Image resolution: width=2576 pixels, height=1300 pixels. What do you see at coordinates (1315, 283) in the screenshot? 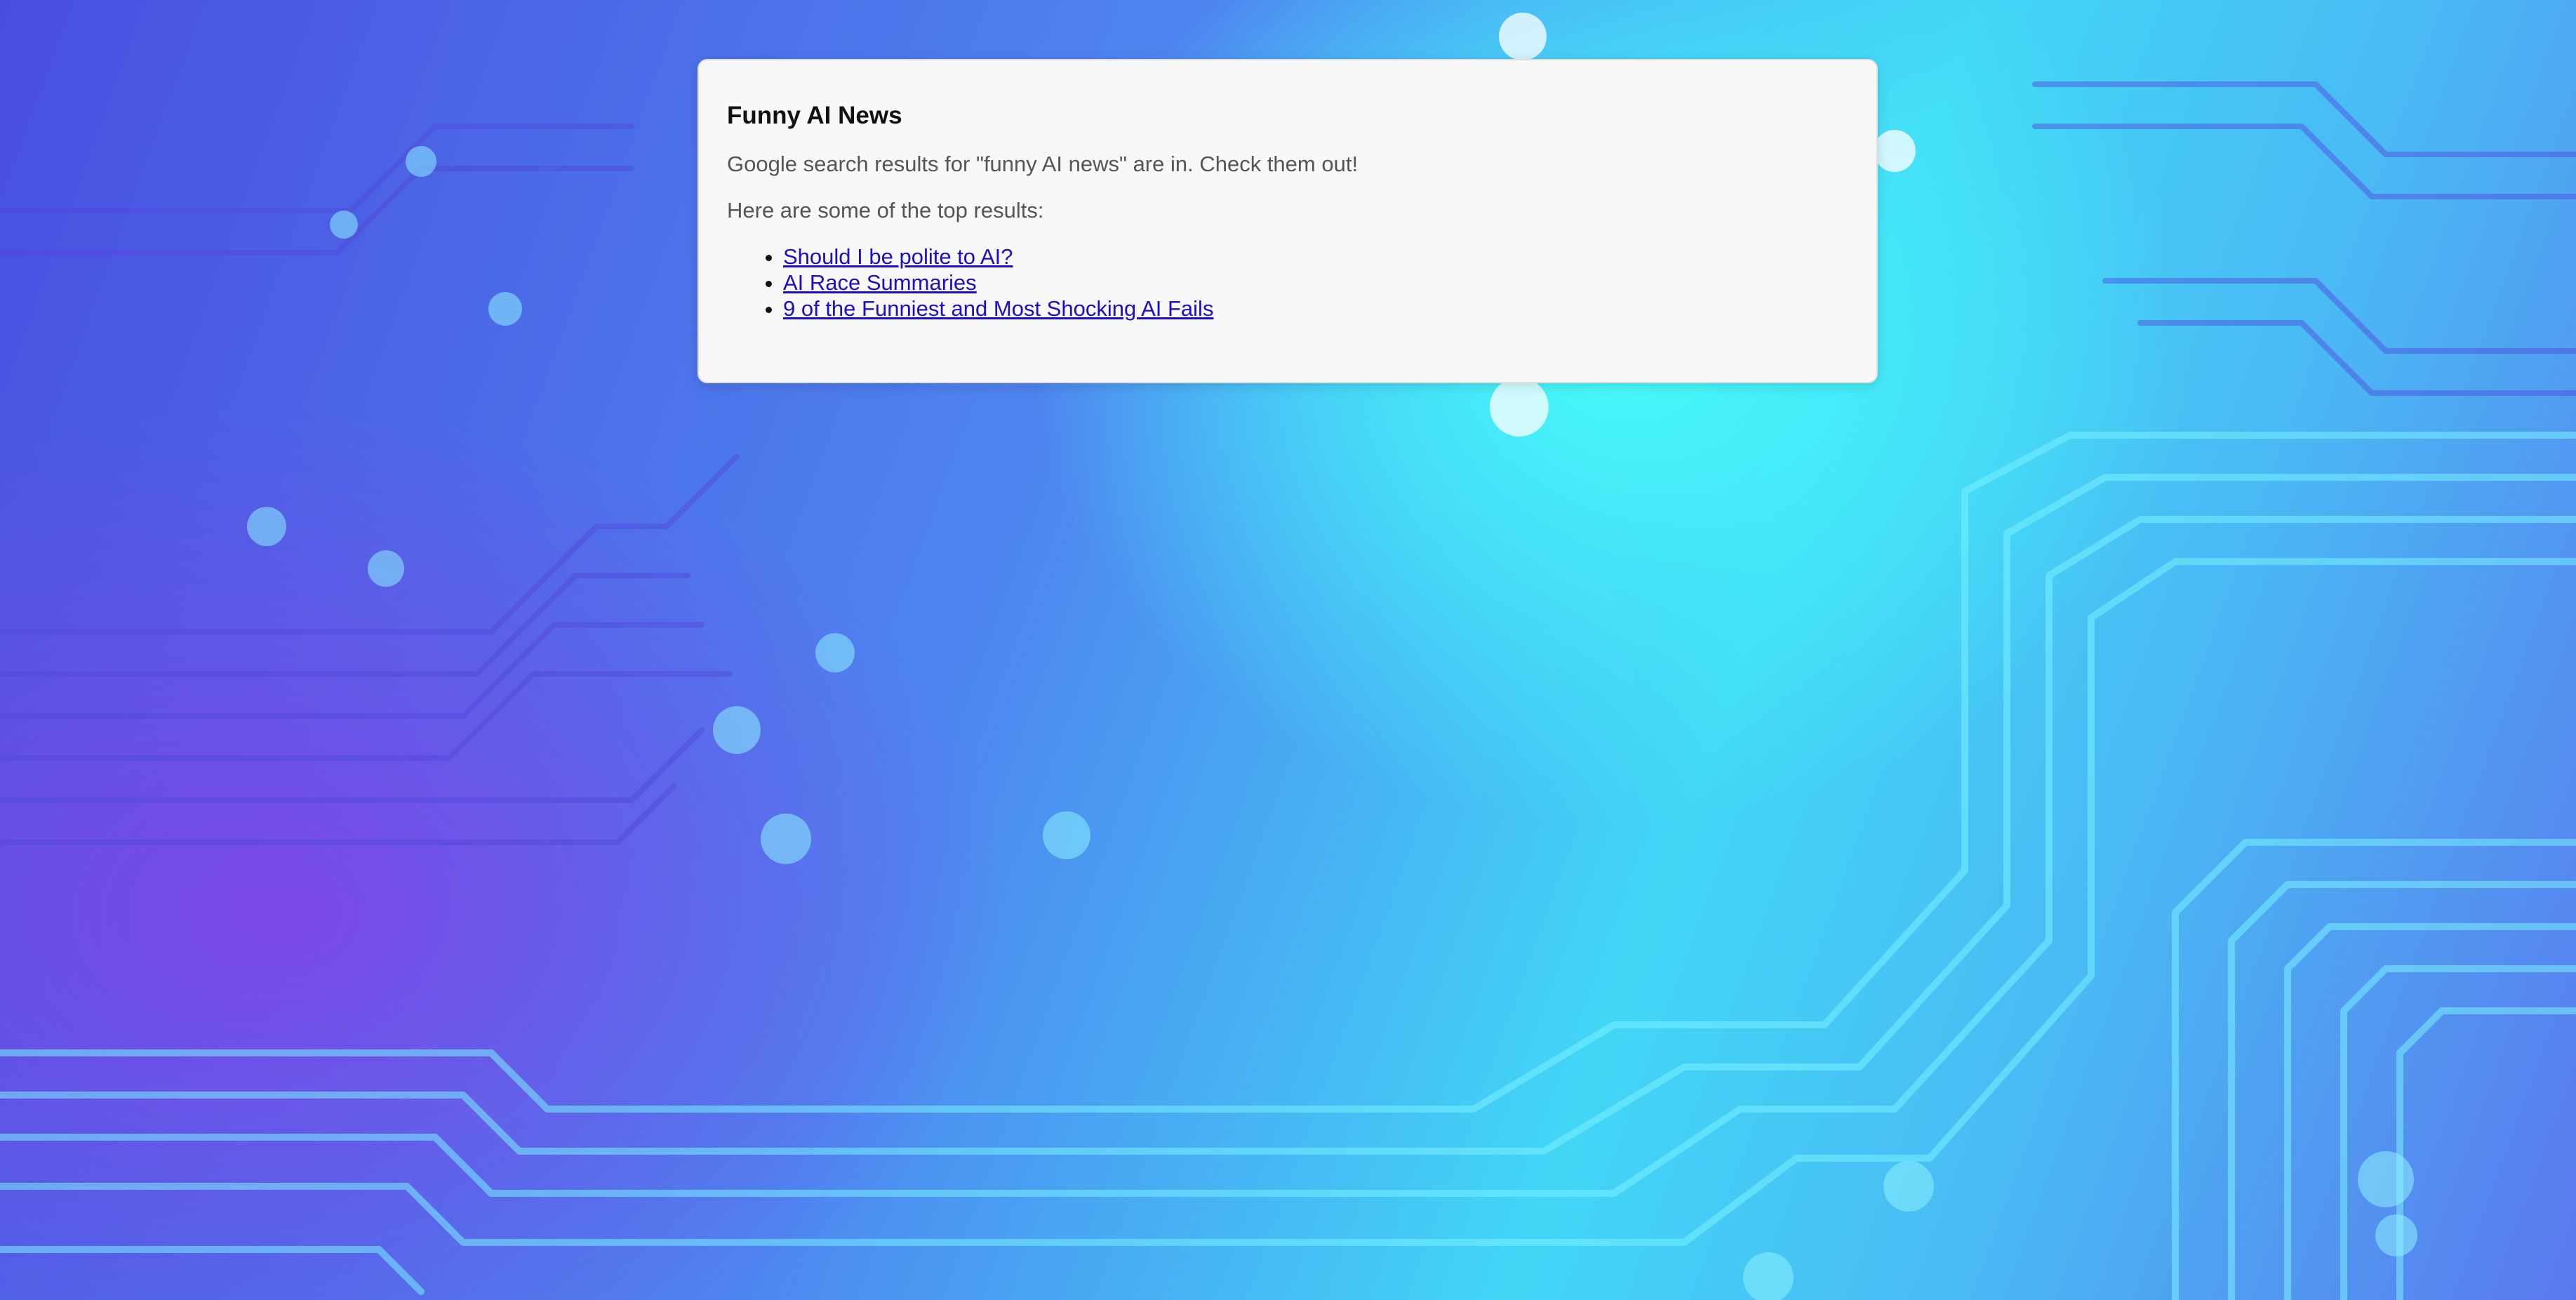
I see `list-item: AI Race Summaries` at bounding box center [1315, 283].